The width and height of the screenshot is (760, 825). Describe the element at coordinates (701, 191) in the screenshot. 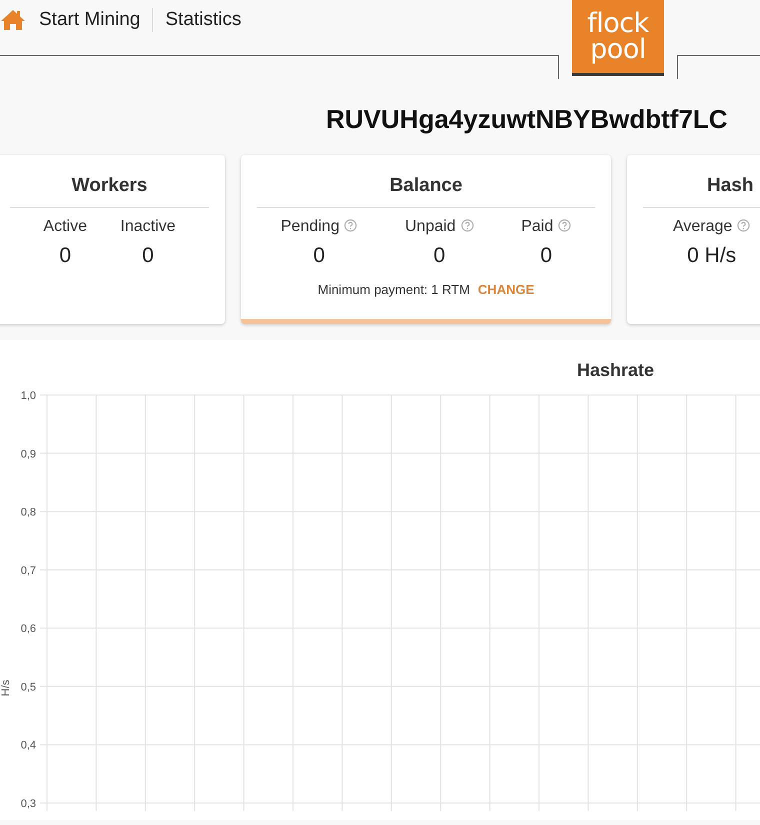

I see `card-title: Hash` at that location.